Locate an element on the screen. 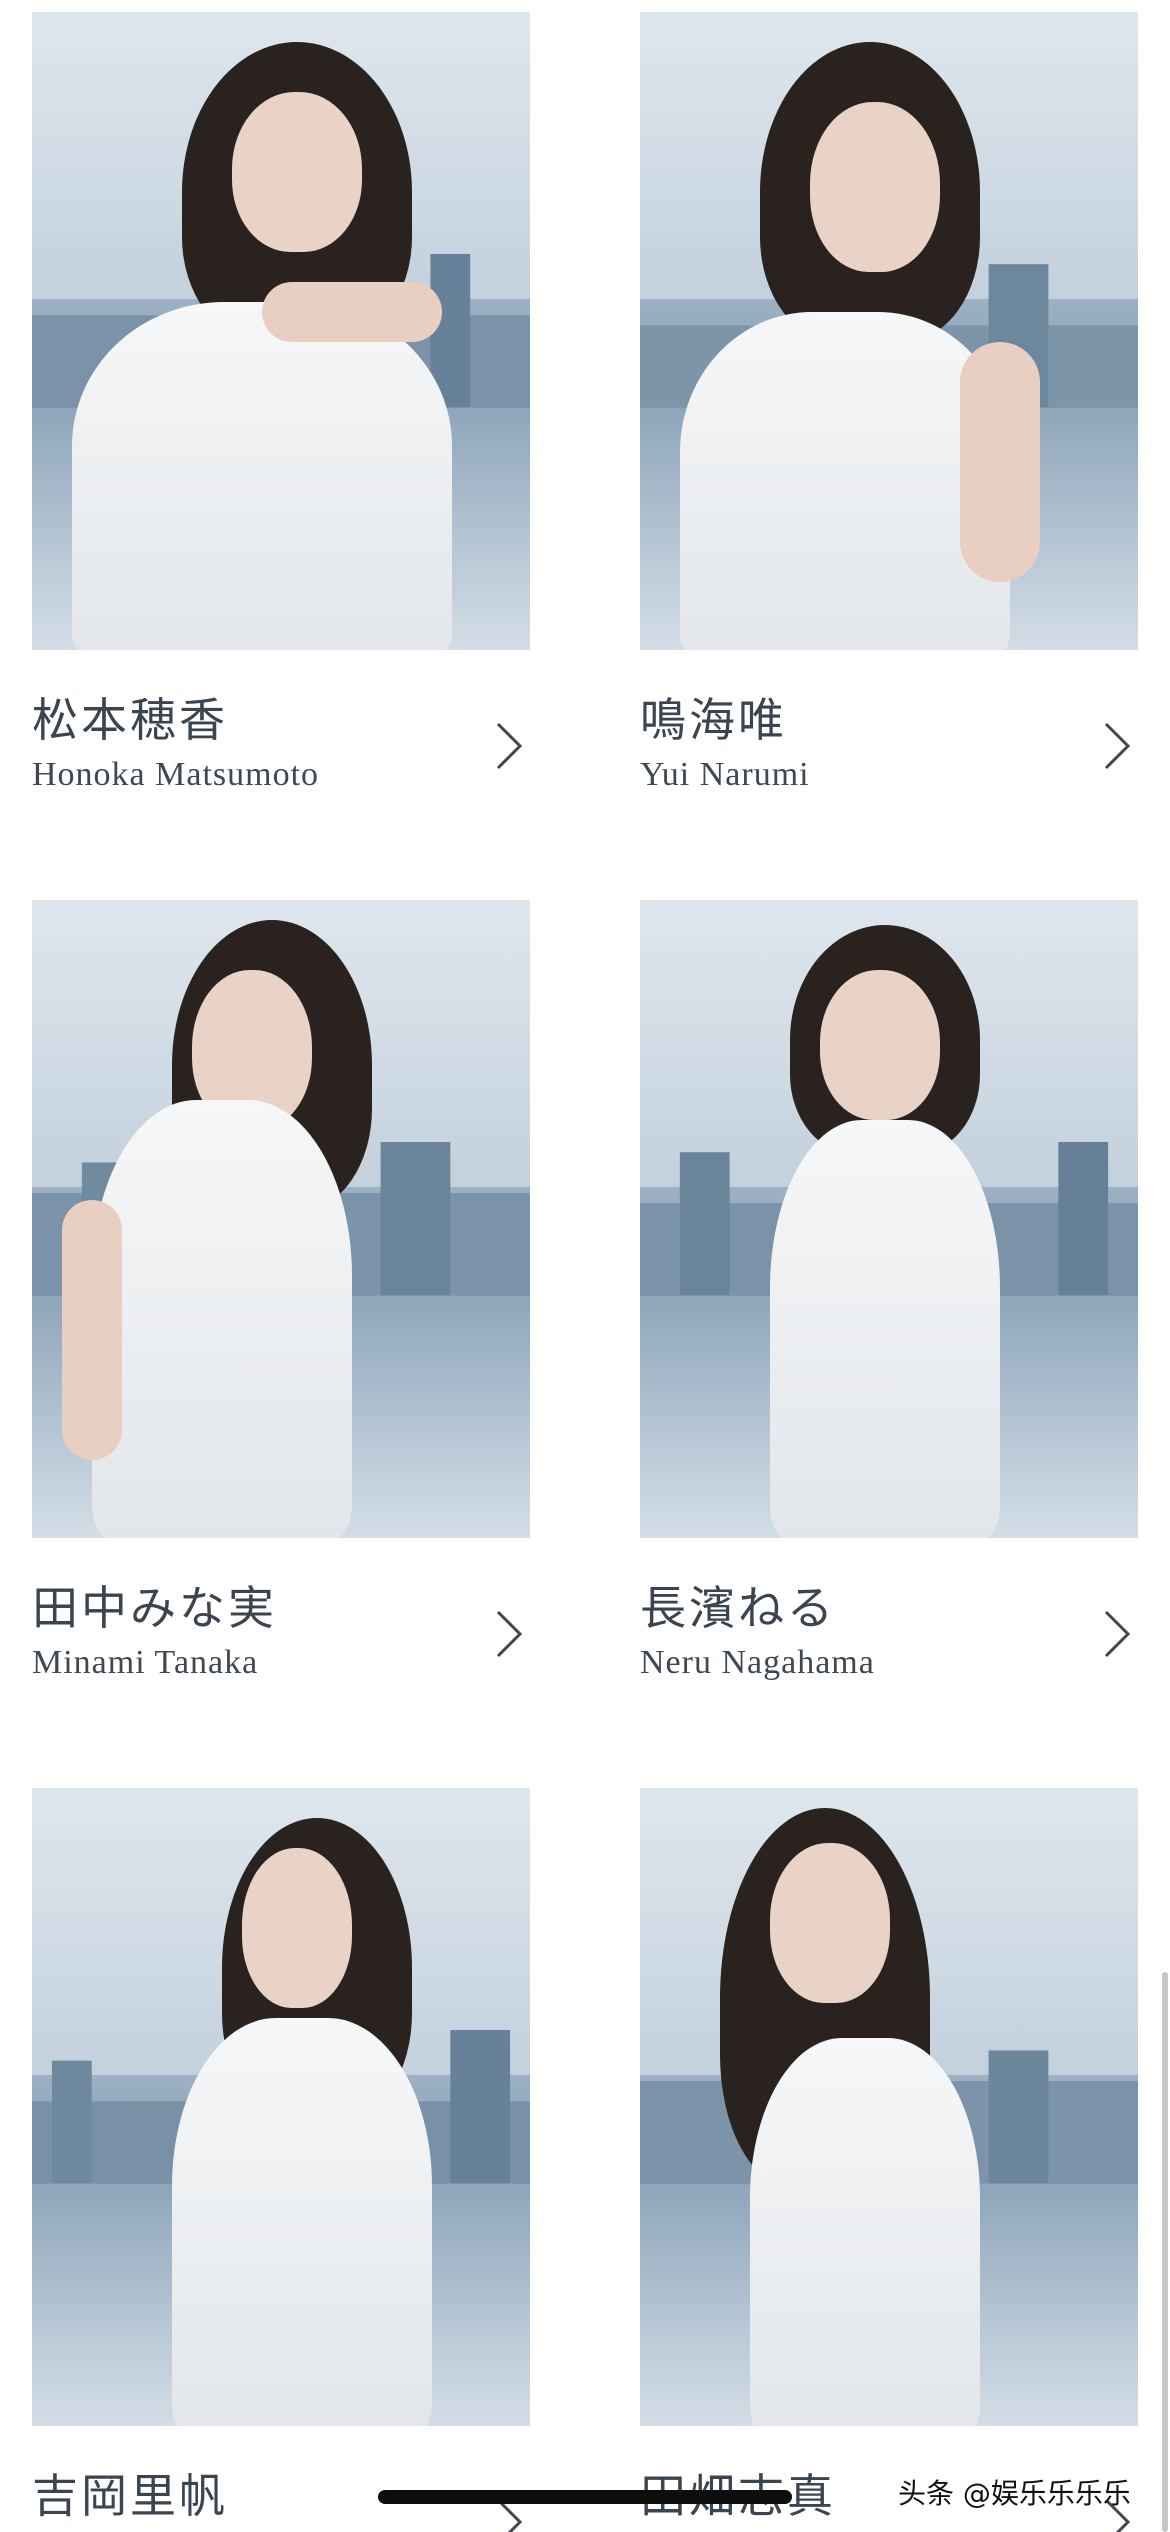 The height and width of the screenshot is (2532, 1170). home-indicator is located at coordinates (585, 2497).